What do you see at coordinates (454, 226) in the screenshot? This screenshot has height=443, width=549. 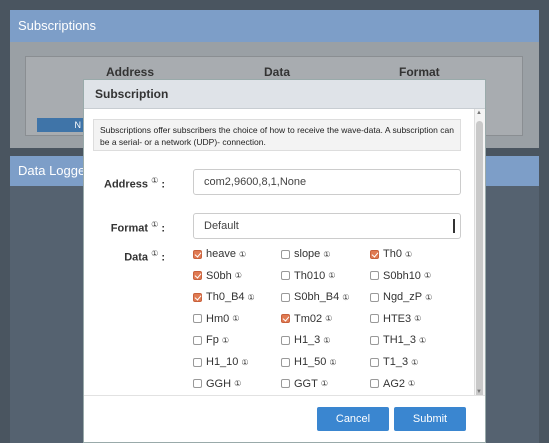 I see `dropdown-caret-icon` at bounding box center [454, 226].